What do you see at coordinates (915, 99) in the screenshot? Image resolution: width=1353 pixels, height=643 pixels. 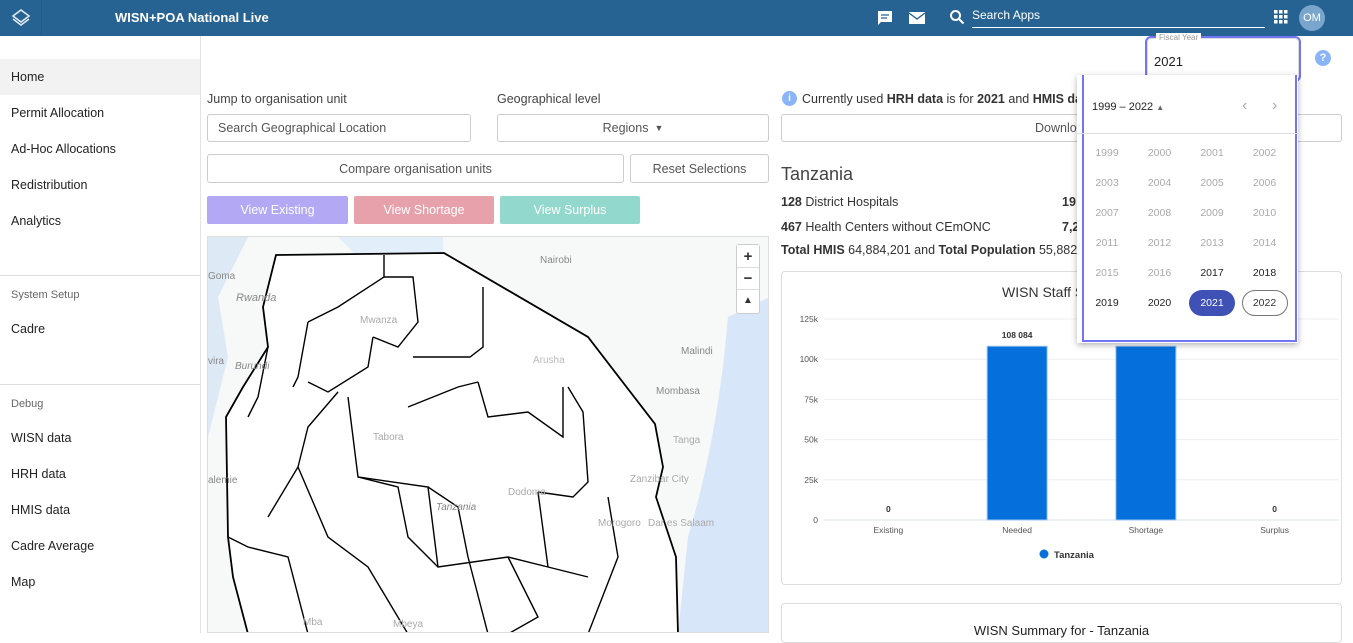 I see `info-bold: HRH data` at bounding box center [915, 99].